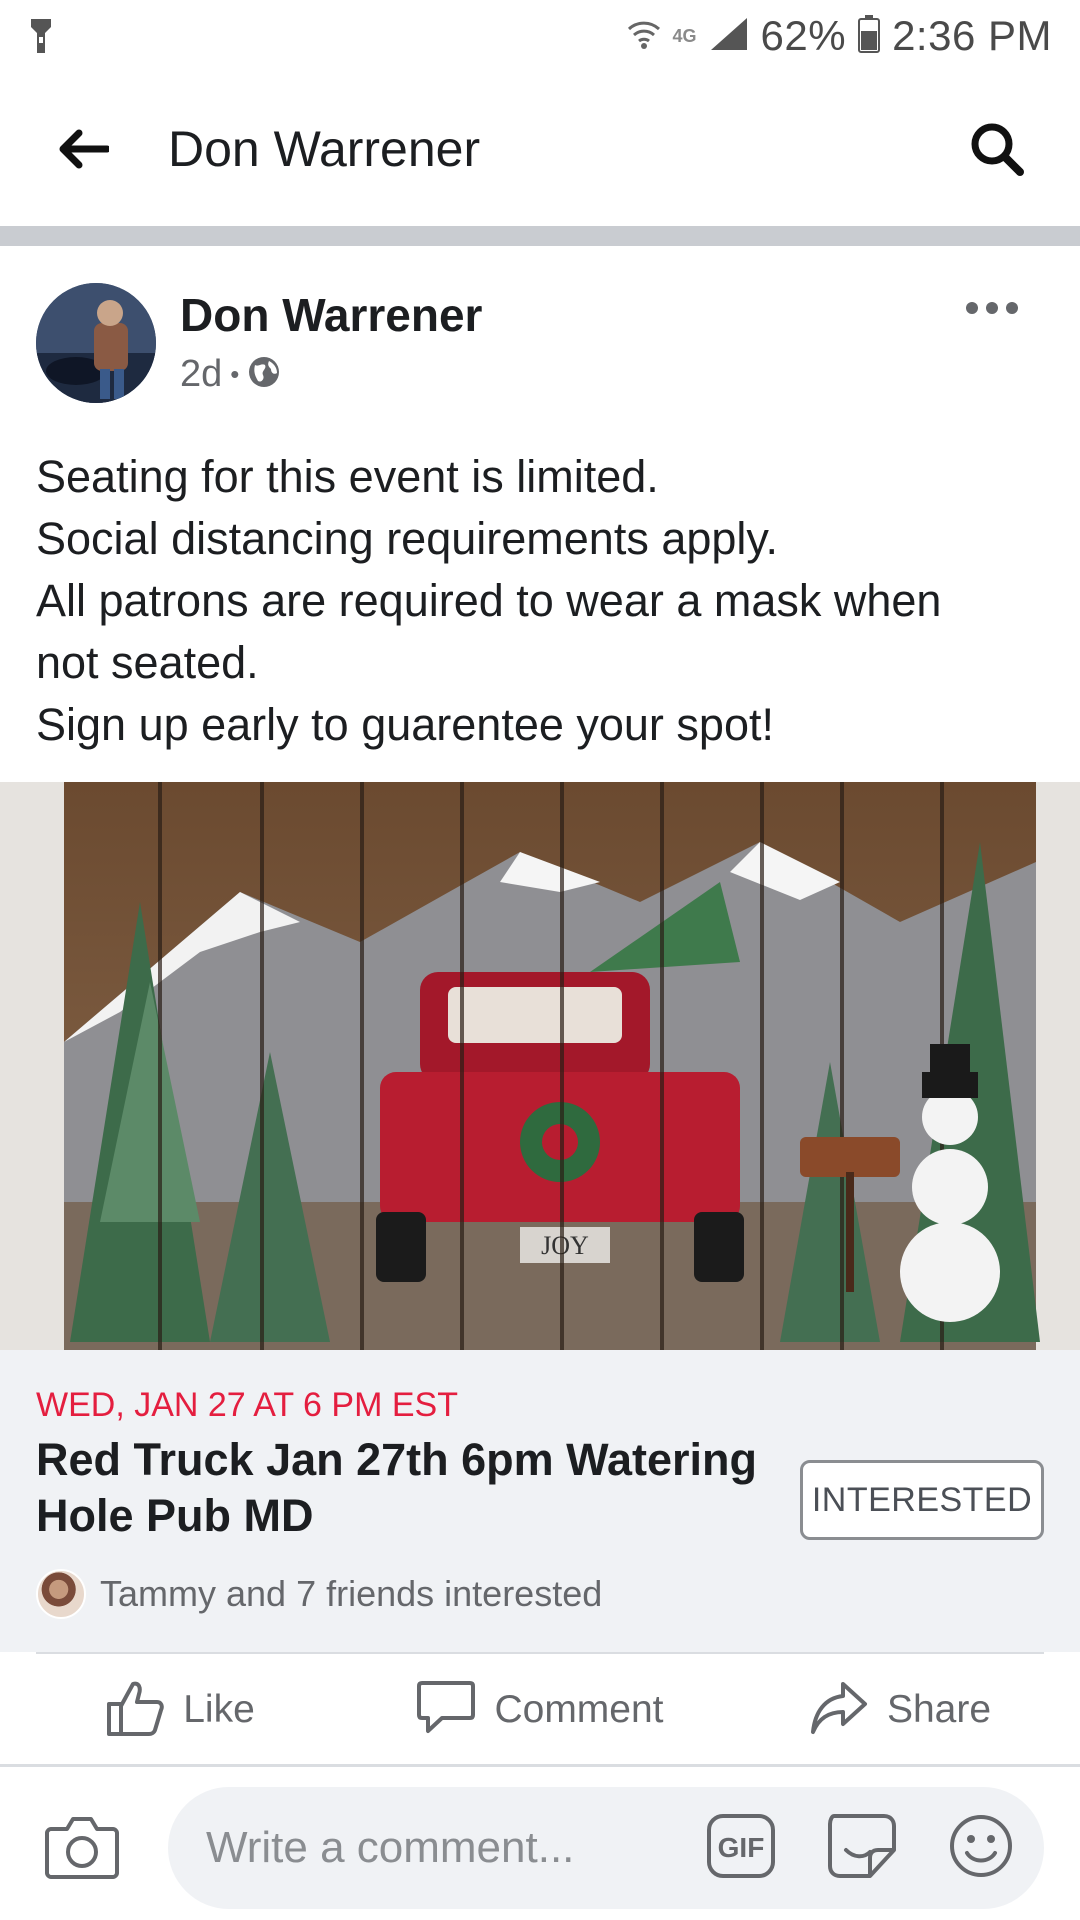  I want to click on post-text-line: Sign up early to guarentee your spot!, so click(405, 724).